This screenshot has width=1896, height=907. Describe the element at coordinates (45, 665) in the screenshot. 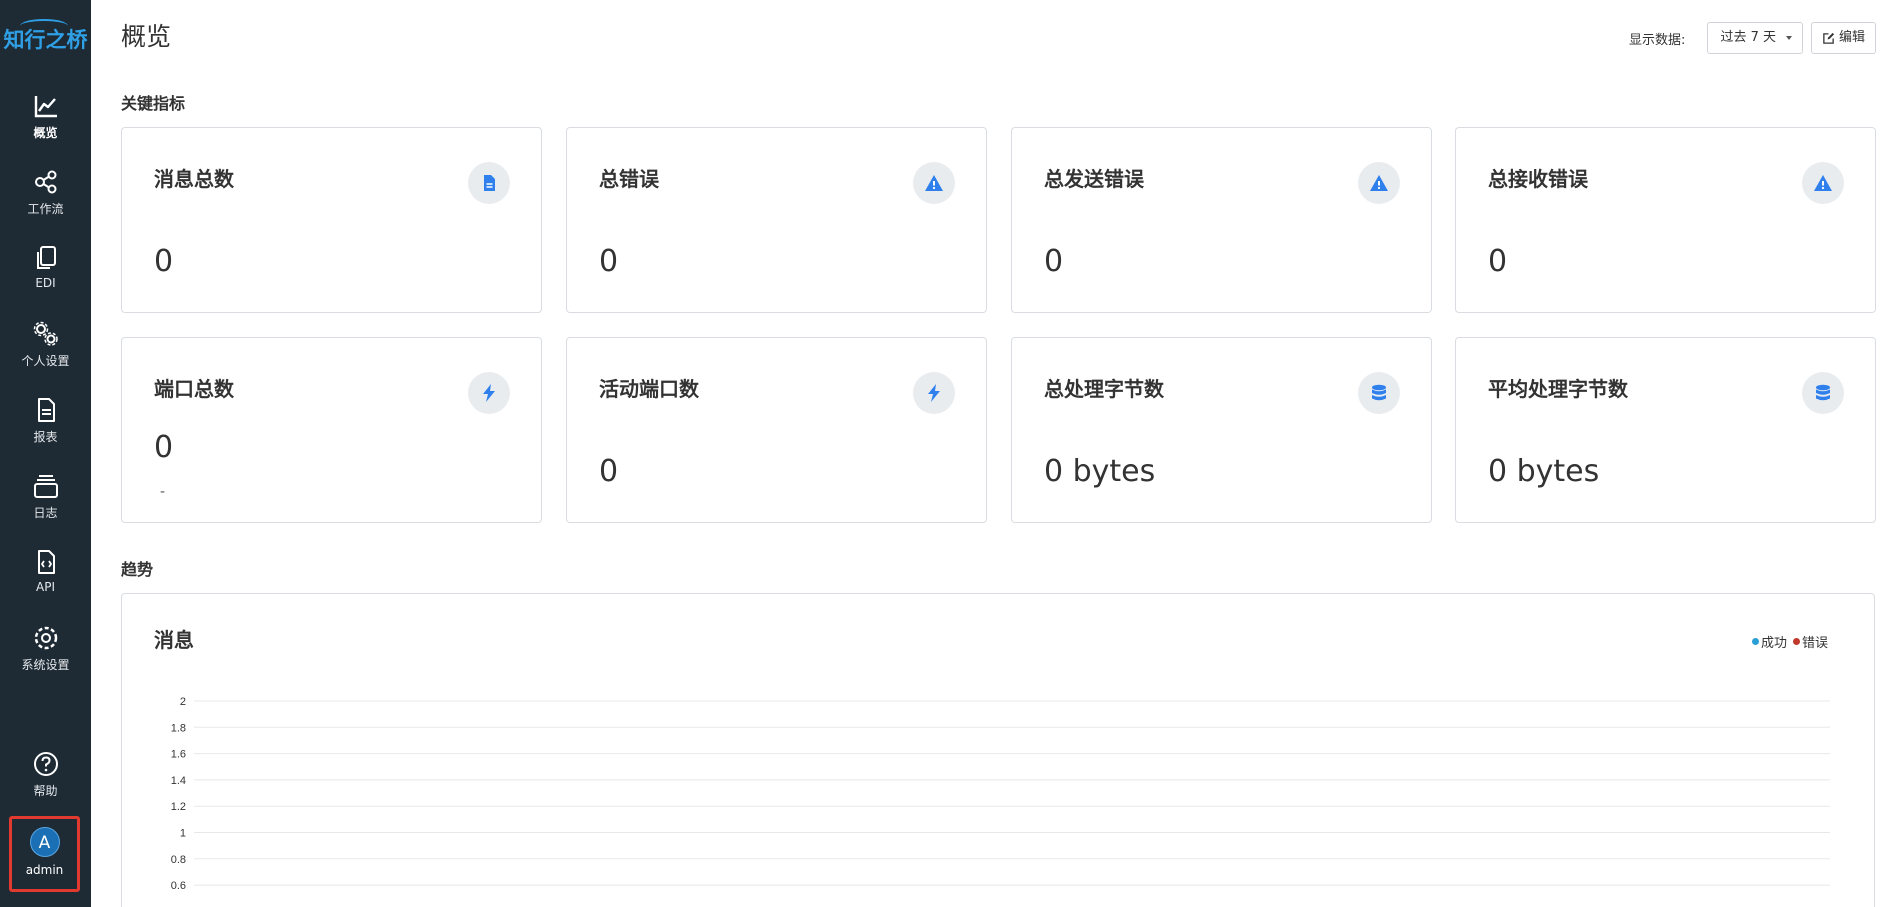

I see `sidebar-item-label: 系统设置` at that location.